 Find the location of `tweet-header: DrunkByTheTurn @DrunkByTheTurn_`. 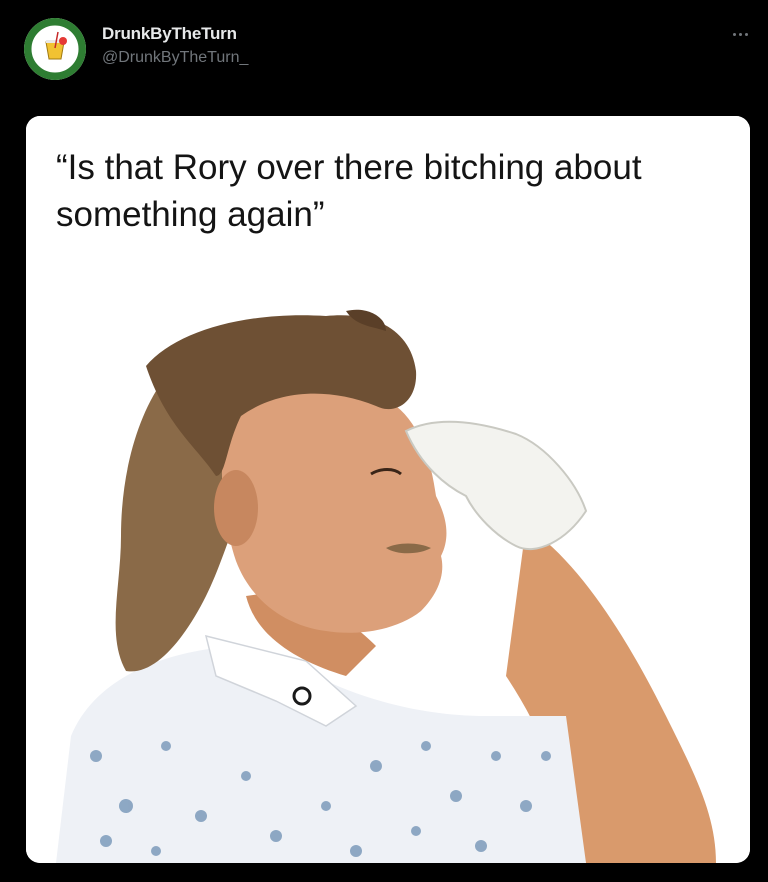

tweet-header: DrunkByTheTurn @DrunkByTheTurn_ is located at coordinates (384, 50).